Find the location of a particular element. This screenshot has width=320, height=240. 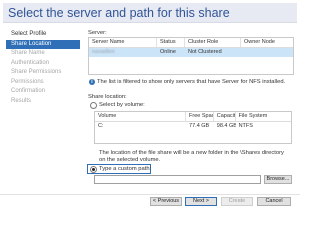

table-row: nasadbor Online Not Clustered is located at coordinates (191, 52).